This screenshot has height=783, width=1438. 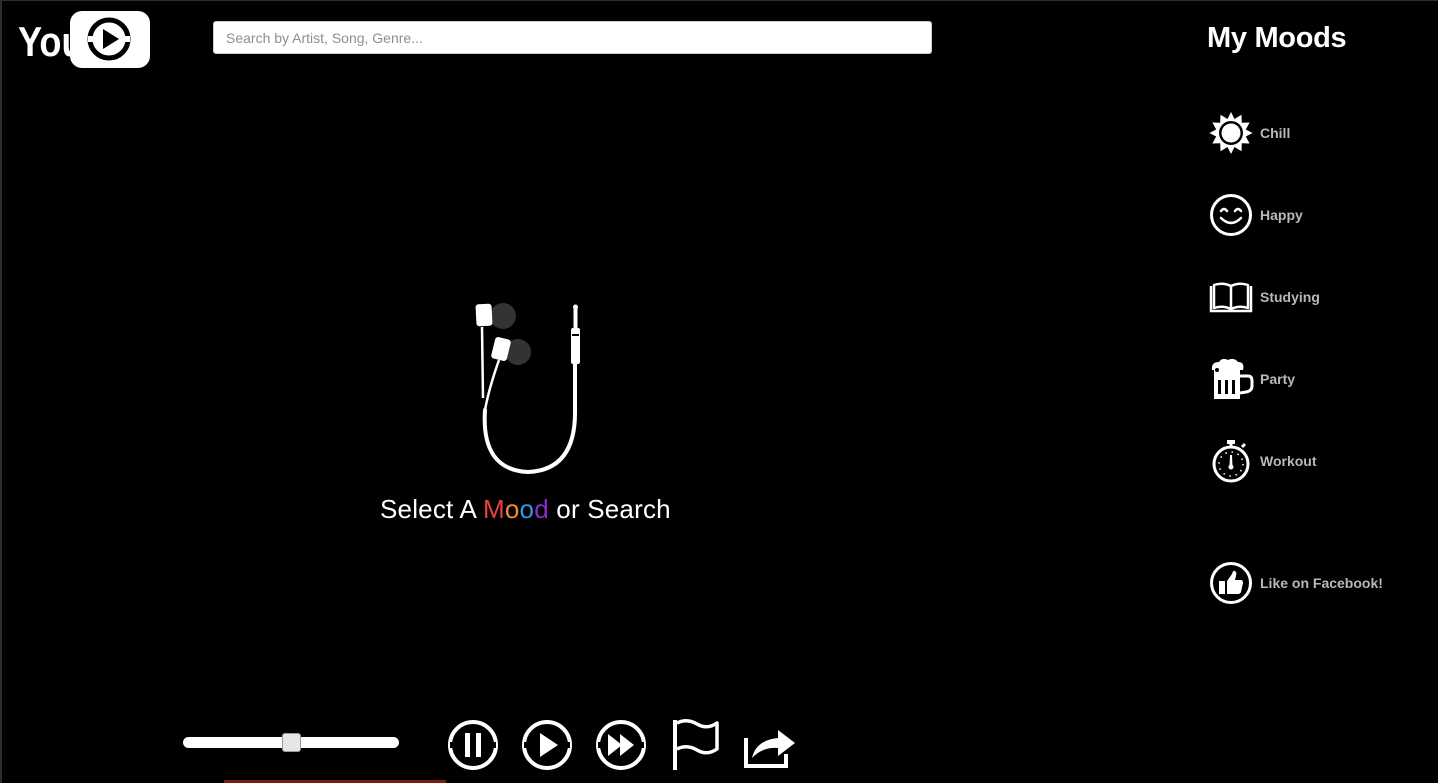 I want to click on facebook-like-link: Like on Facebook!, so click(x=1308, y=583).